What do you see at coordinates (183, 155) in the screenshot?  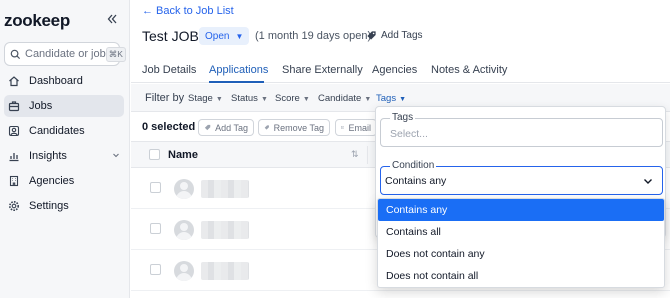 I see `column-header-name: Name` at bounding box center [183, 155].